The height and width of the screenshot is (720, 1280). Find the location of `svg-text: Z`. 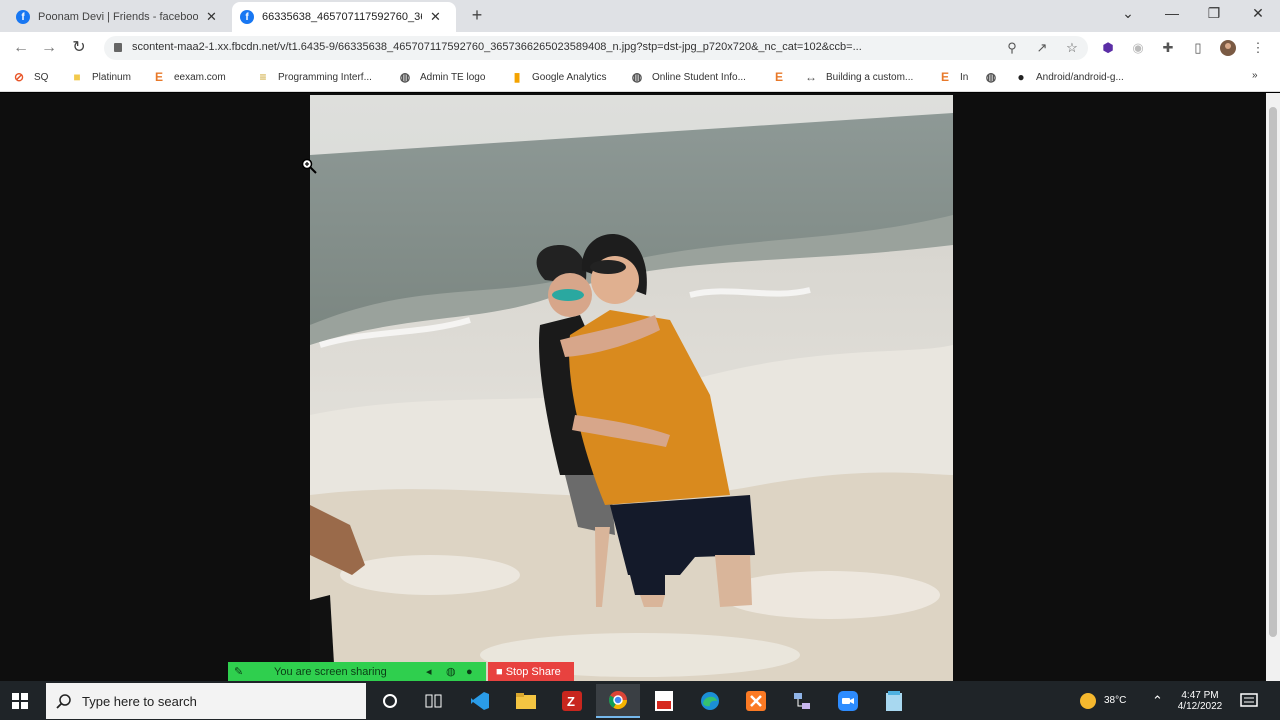

svg-text: Z is located at coordinates (571, 701).